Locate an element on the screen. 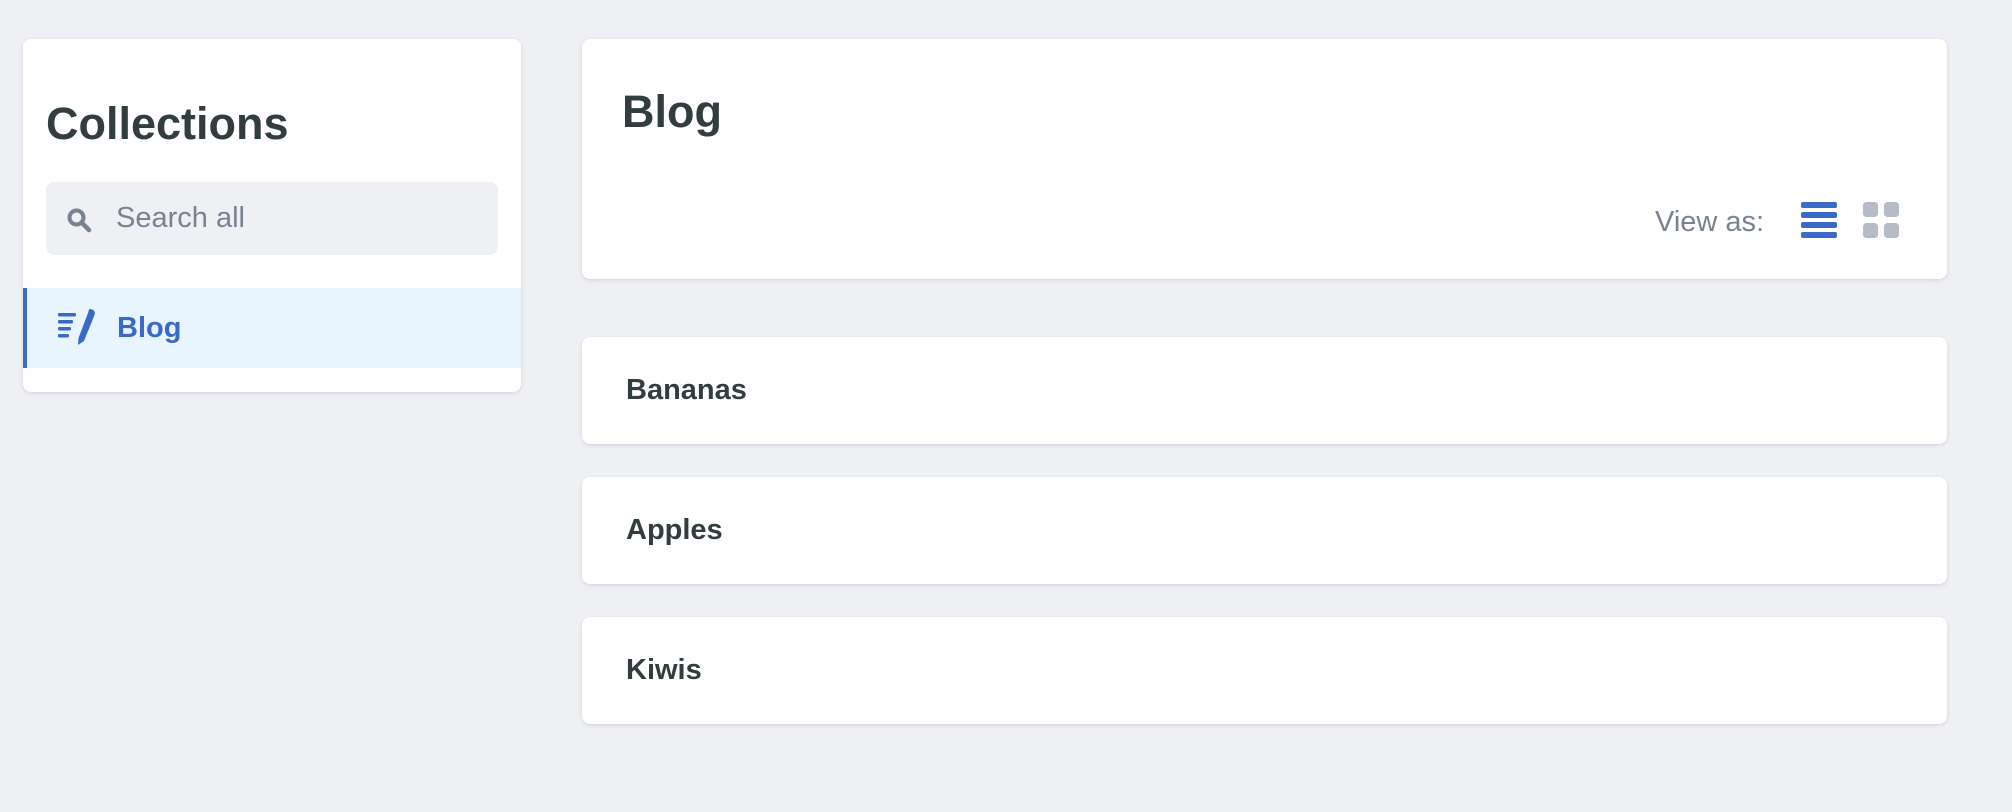 The image size is (2012, 812). entry-title: Apples is located at coordinates (674, 530).